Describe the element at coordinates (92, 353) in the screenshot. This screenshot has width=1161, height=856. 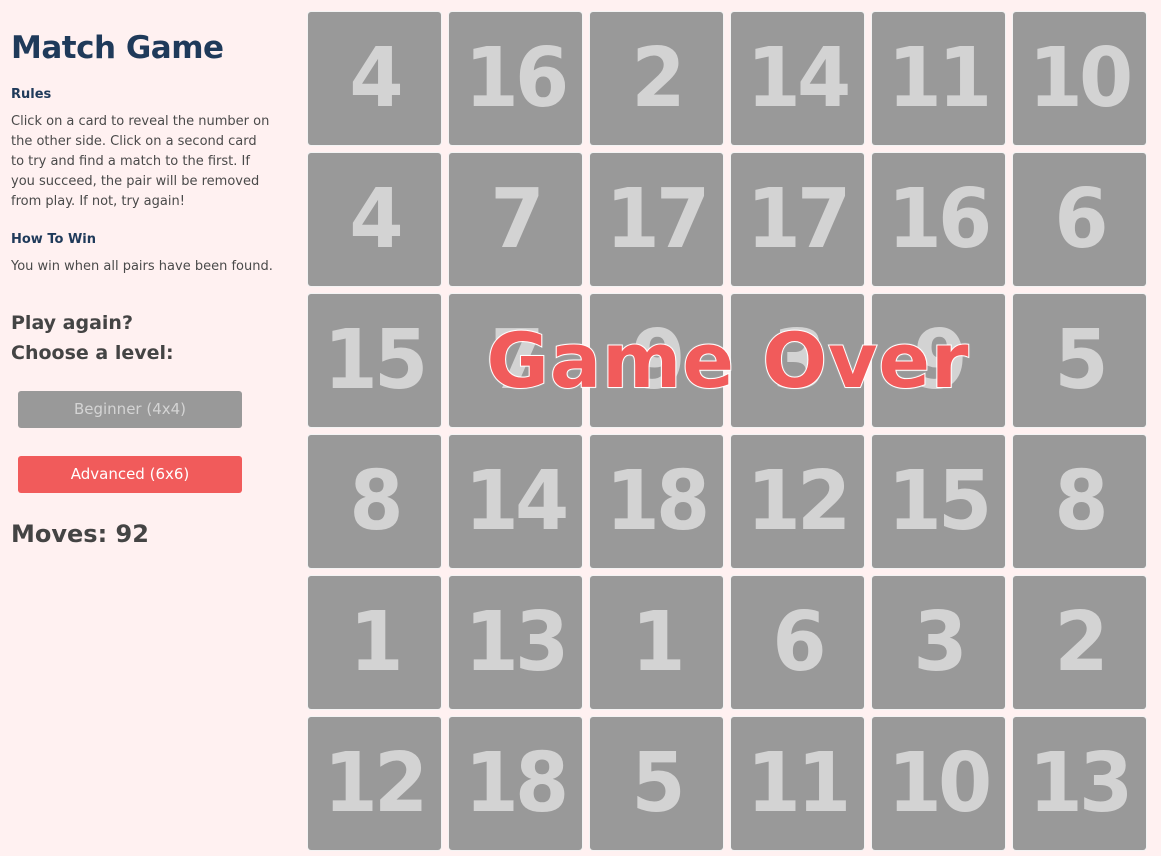
I see `choose-level-line: Choose a level:` at that location.